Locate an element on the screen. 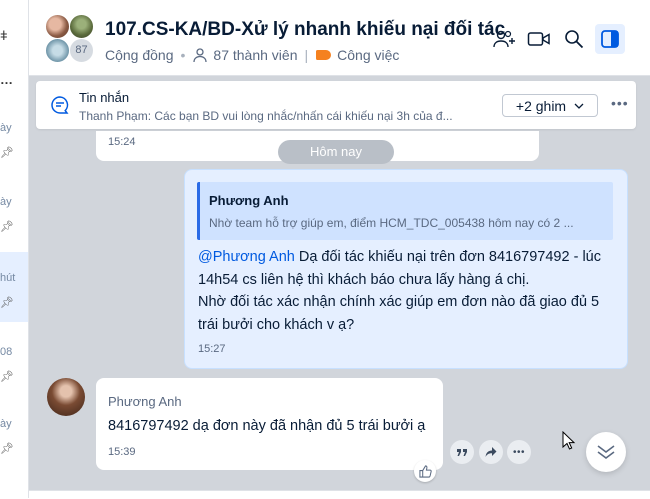  more-icon: ••• is located at coordinates (518, 452).